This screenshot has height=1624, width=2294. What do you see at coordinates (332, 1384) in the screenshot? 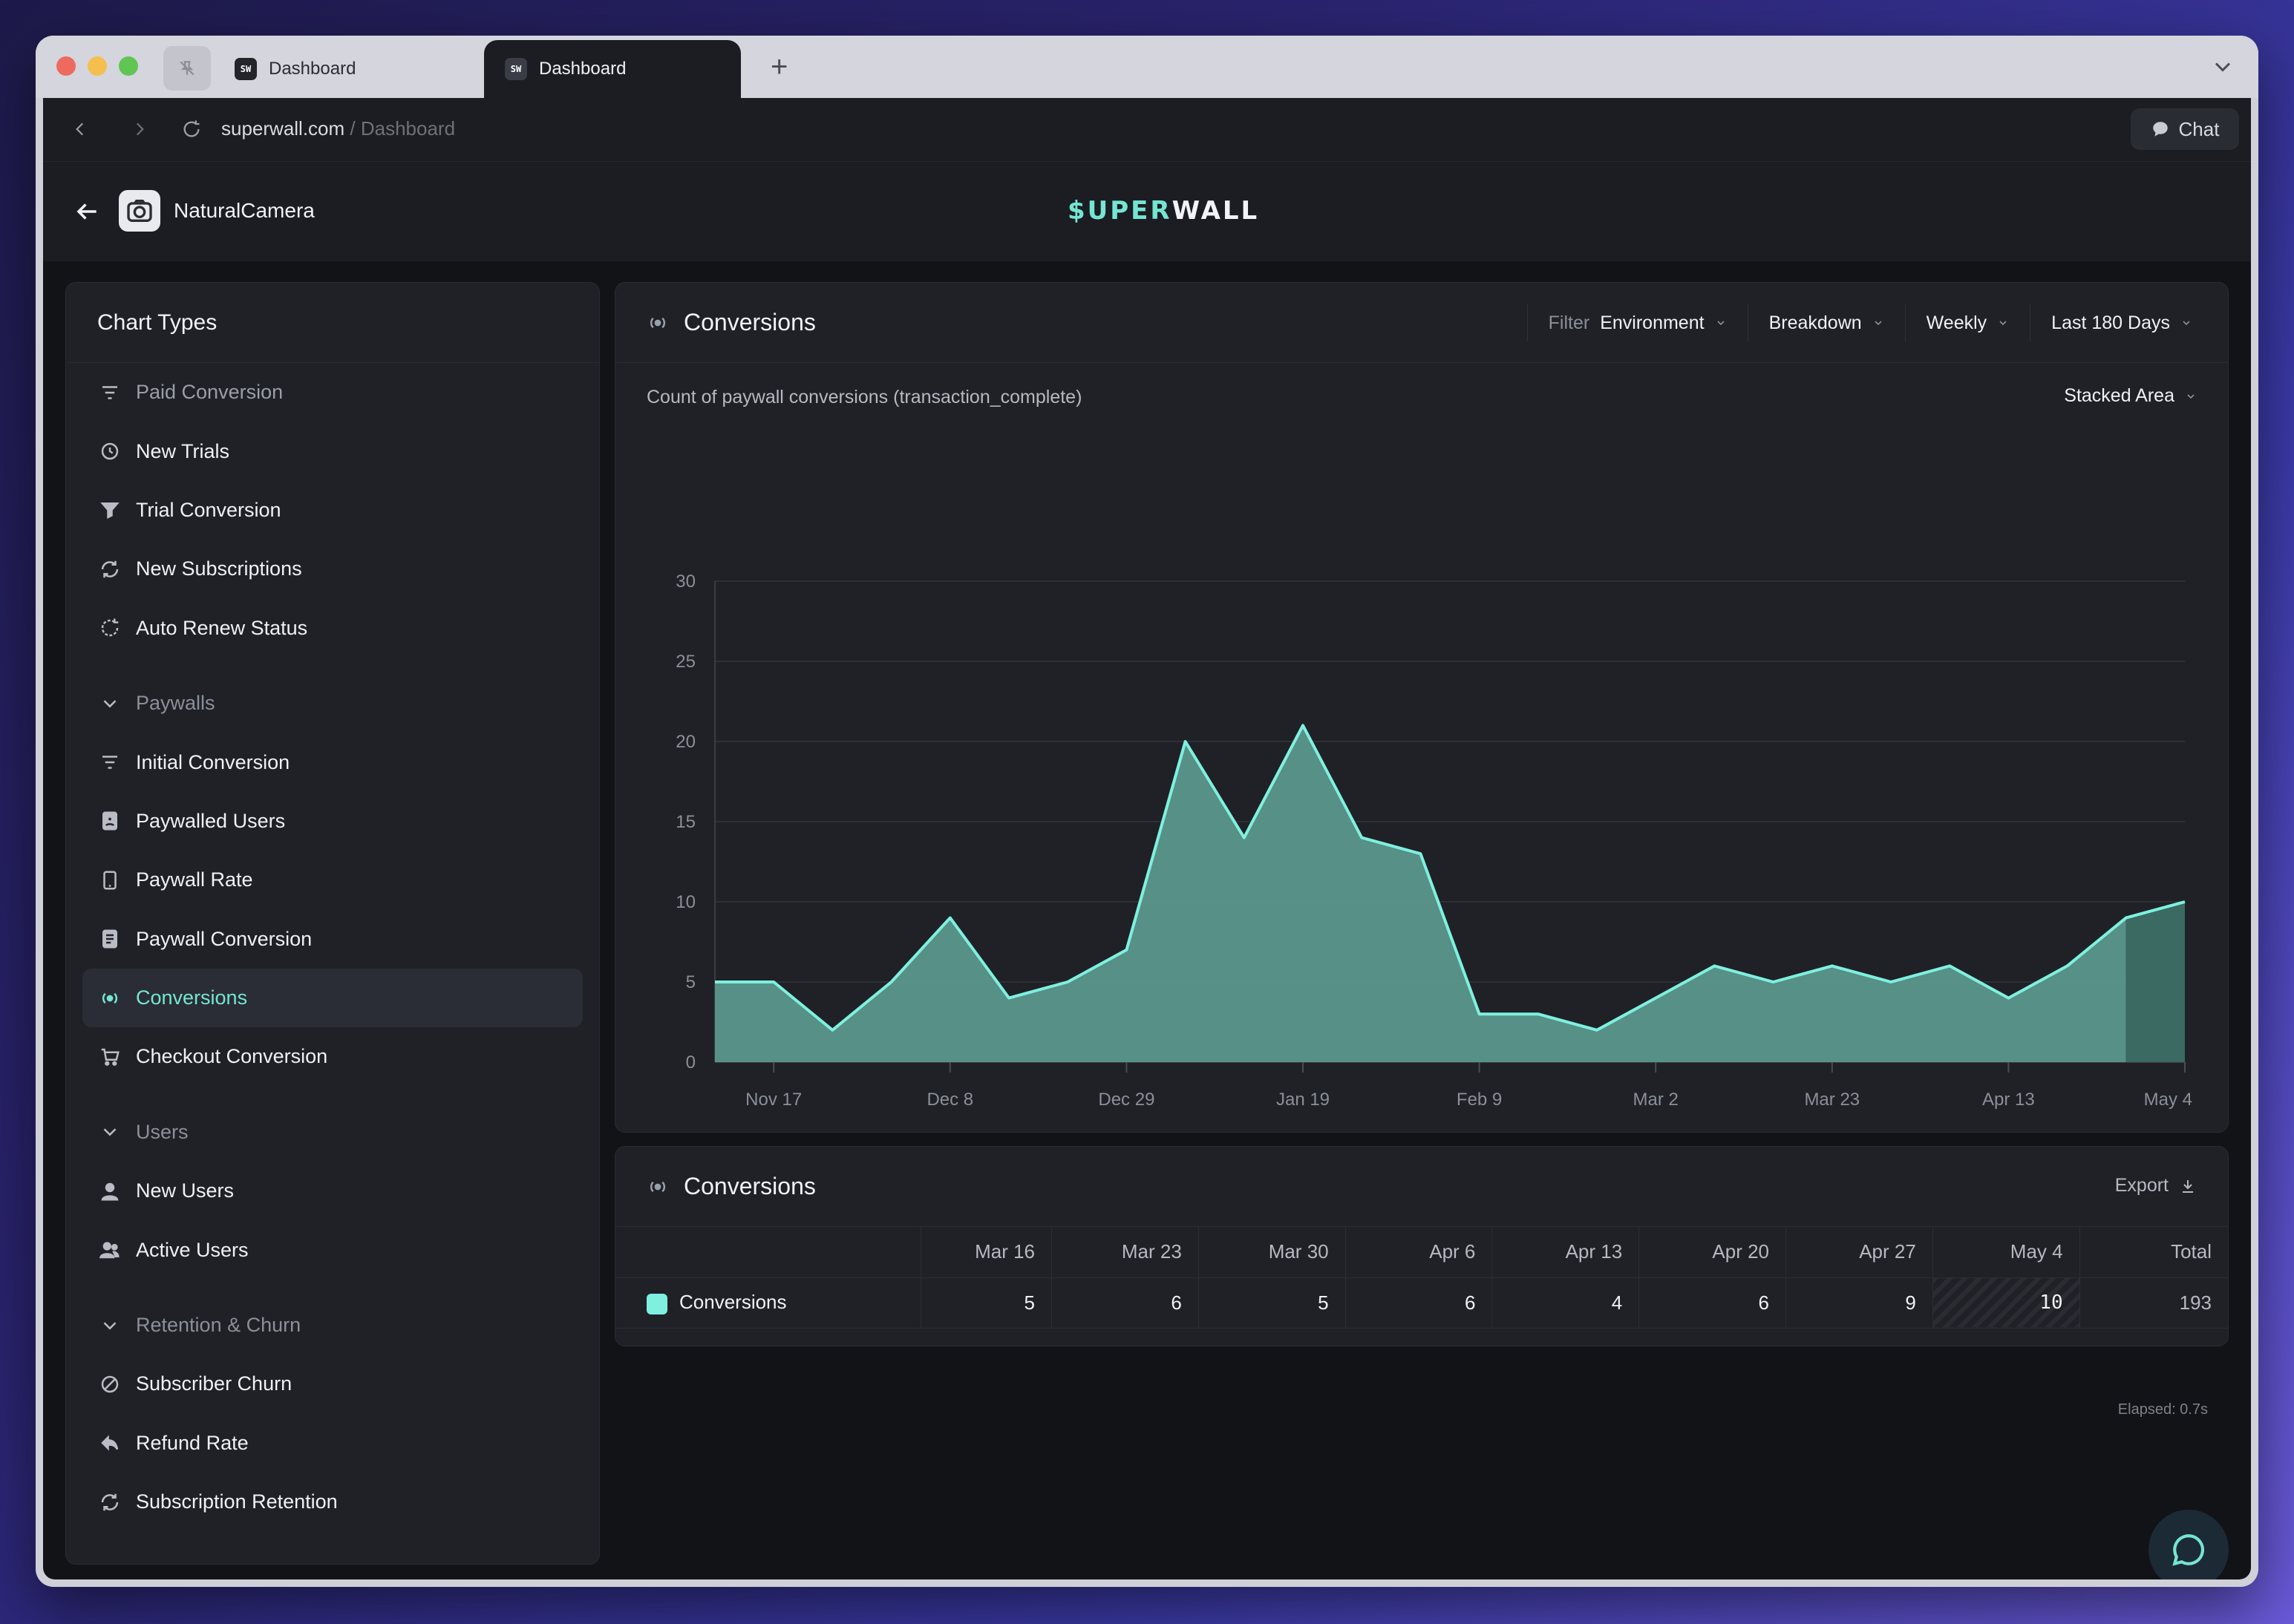
I see `sidebar-item-subscriber-churn: Subscriber Churn` at bounding box center [332, 1384].